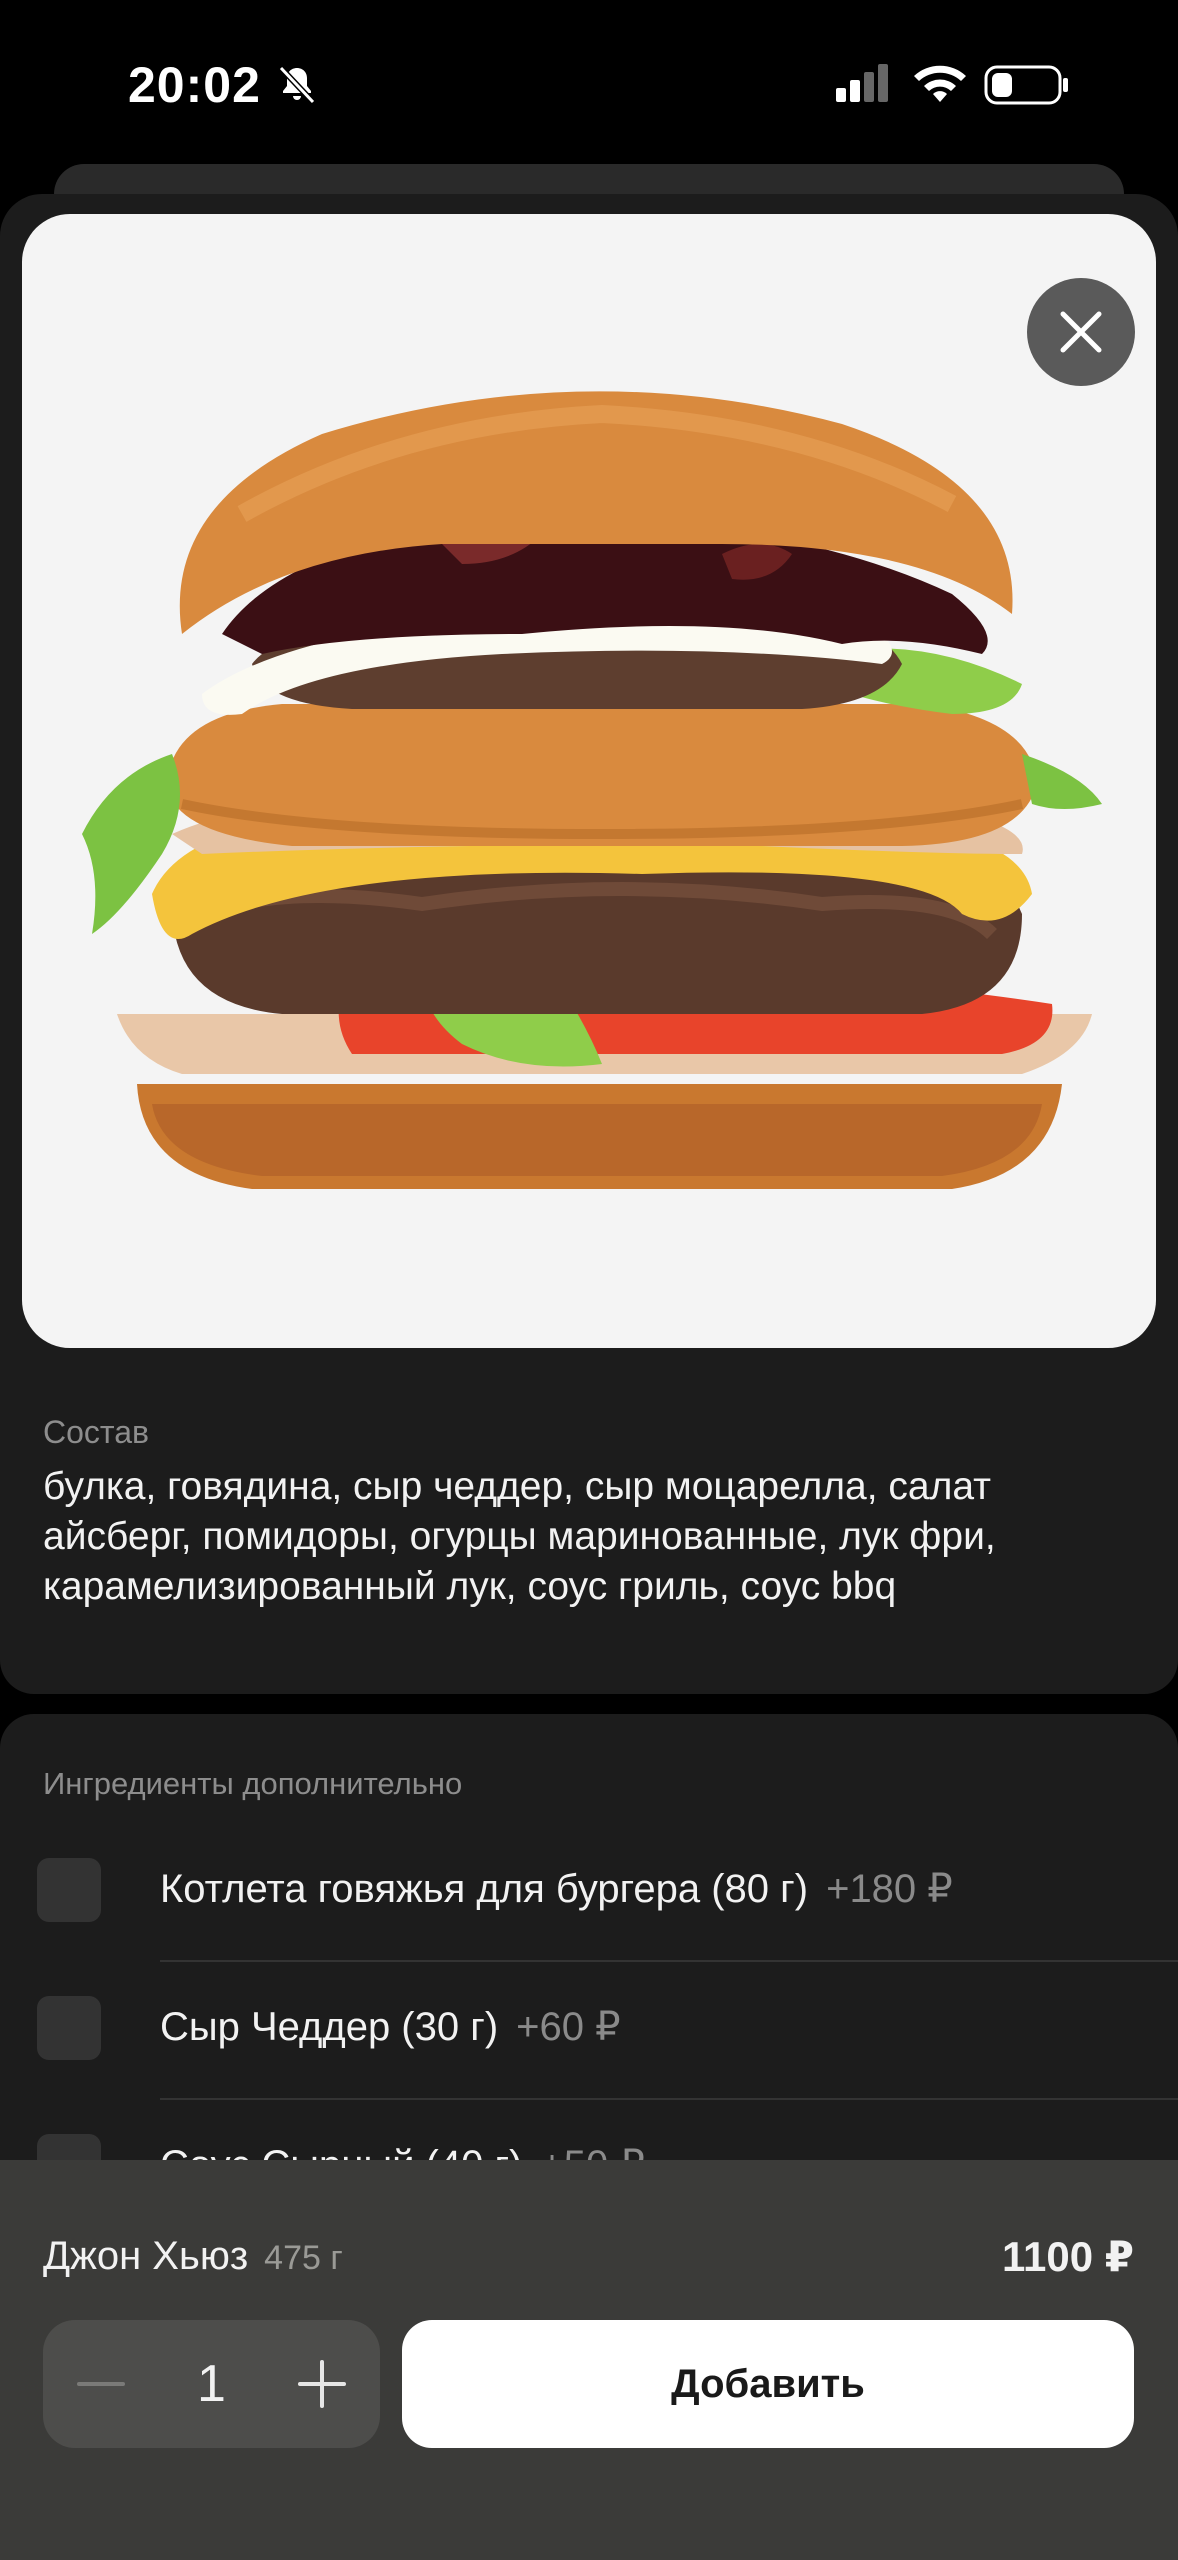 This screenshot has height=2560, width=1178. I want to click on extra-item: Сыр Чеддер (30 г) +60 ₽, so click(589, 2031).